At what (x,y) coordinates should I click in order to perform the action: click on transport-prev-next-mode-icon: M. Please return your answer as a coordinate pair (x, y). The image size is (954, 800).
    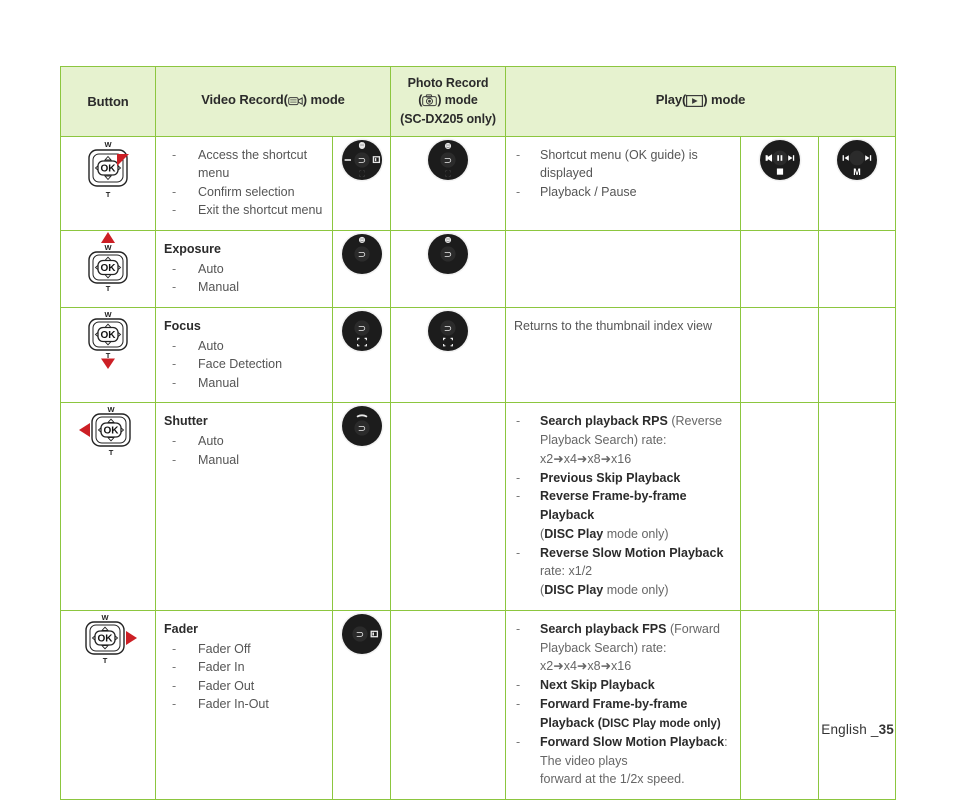
    Looking at the image, I should click on (857, 159).